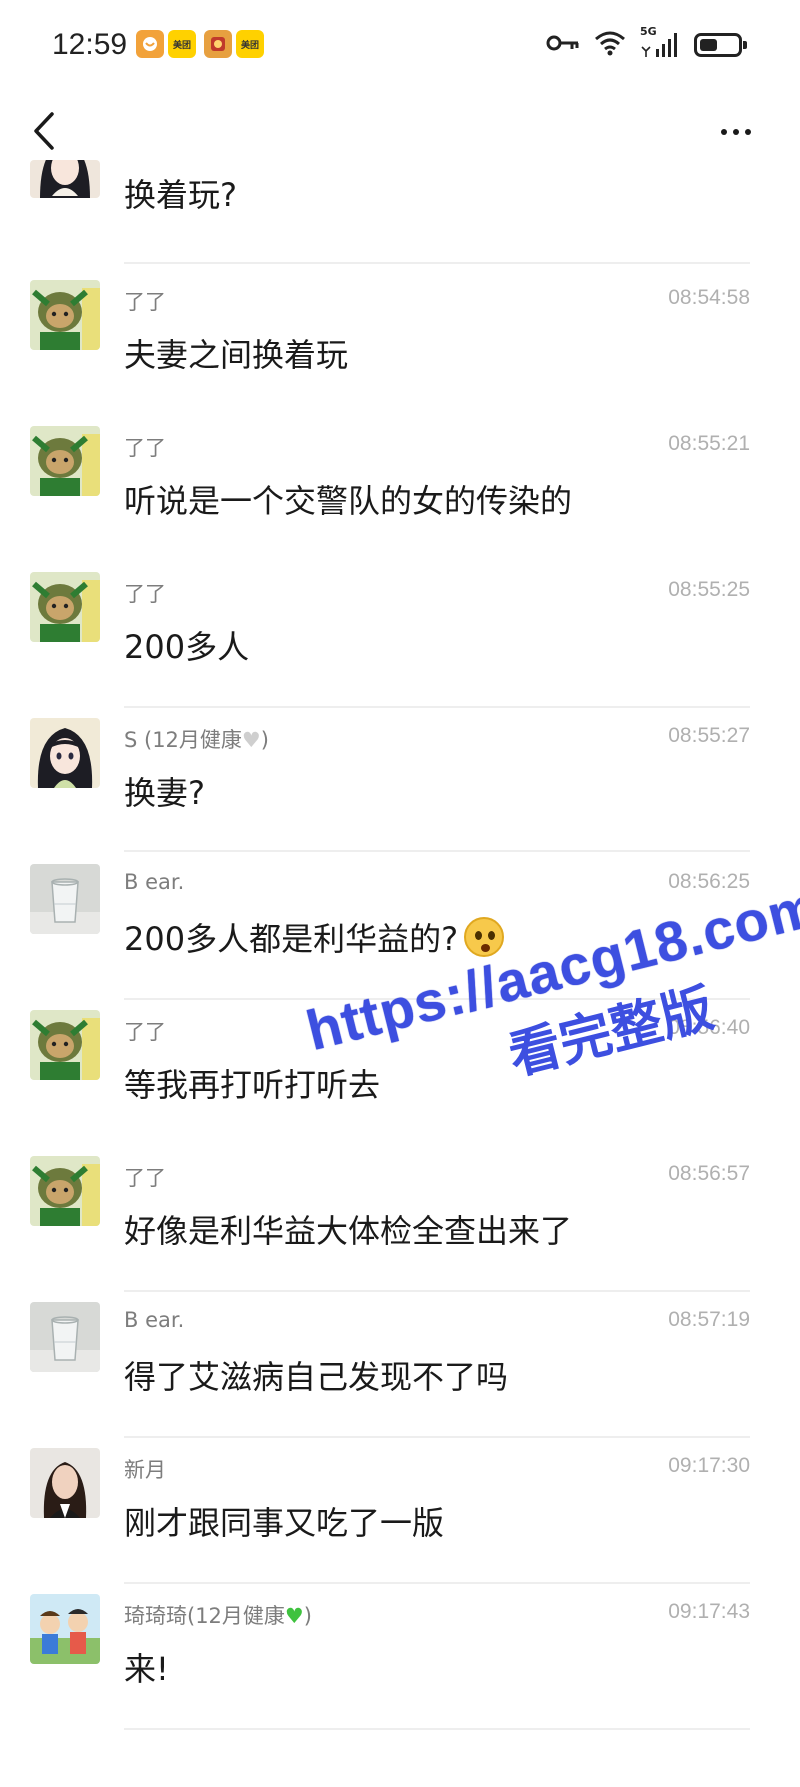  Describe the element at coordinates (316, 1377) in the screenshot. I see `message-text: 得了艾滋病自己发现不了吗` at that location.